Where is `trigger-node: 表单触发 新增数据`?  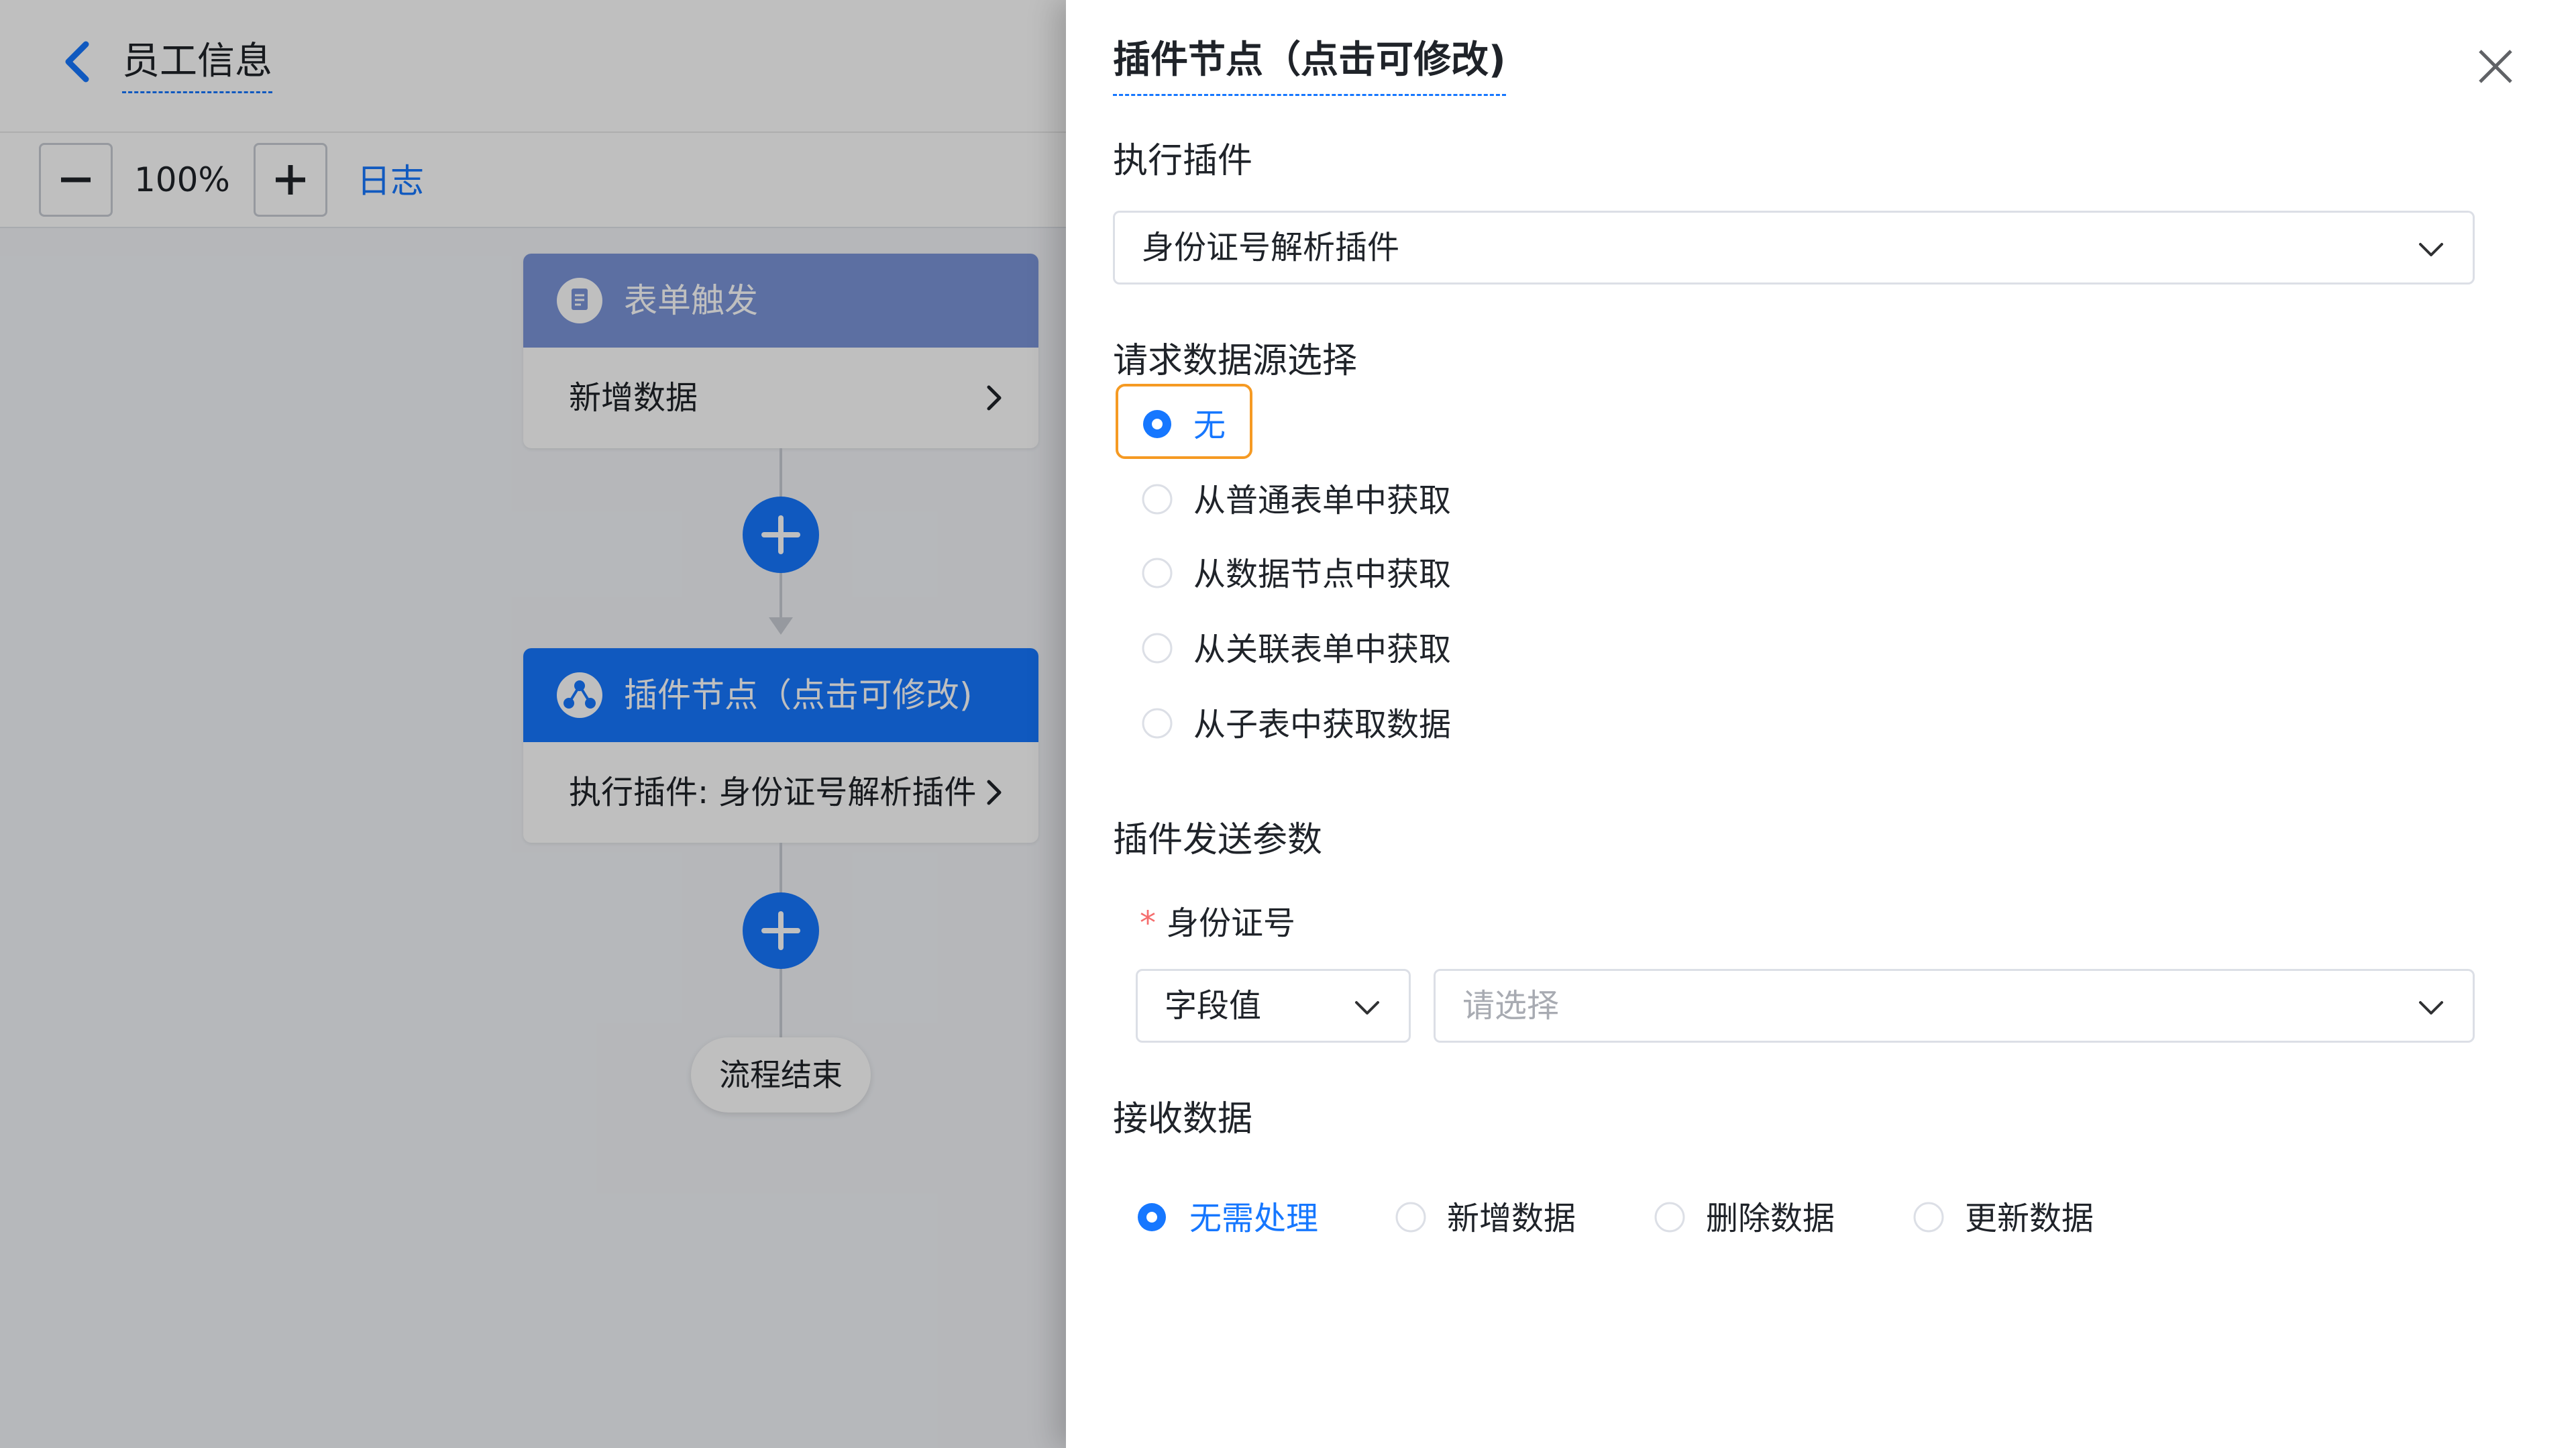 trigger-node: 表单触发 新增数据 is located at coordinates (780, 351).